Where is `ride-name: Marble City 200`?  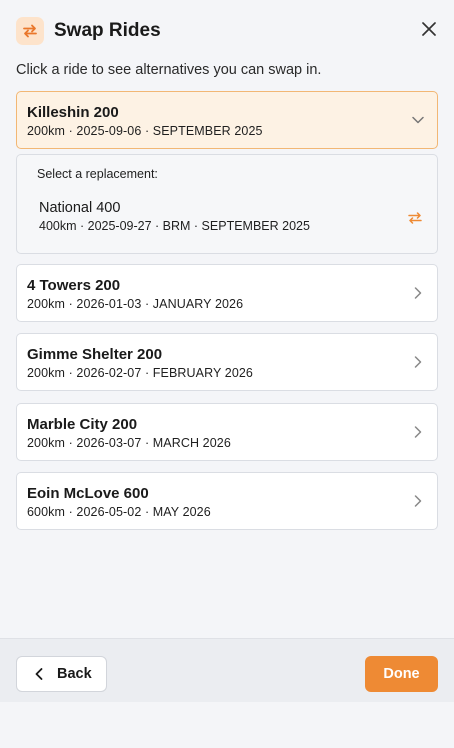
ride-name: Marble City 200 is located at coordinates (82, 424).